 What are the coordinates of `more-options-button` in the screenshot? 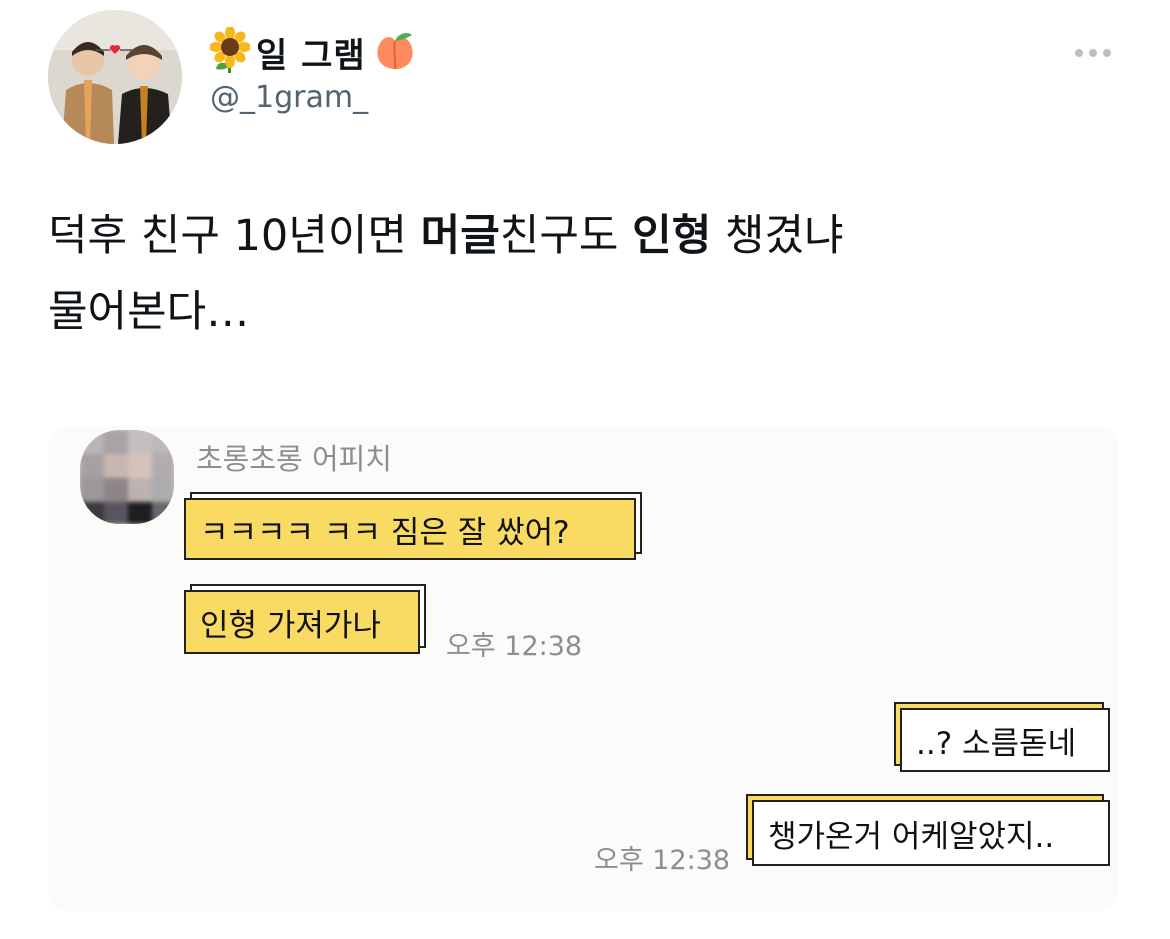 It's located at (1093, 53).